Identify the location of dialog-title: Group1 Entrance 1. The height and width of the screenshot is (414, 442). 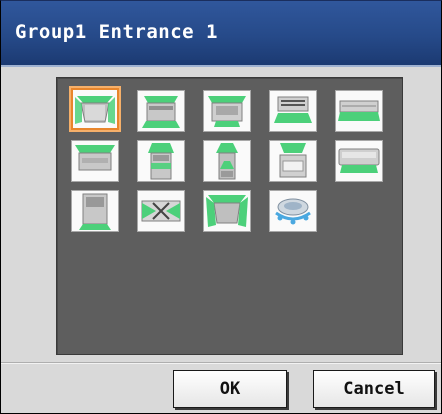
(116, 32).